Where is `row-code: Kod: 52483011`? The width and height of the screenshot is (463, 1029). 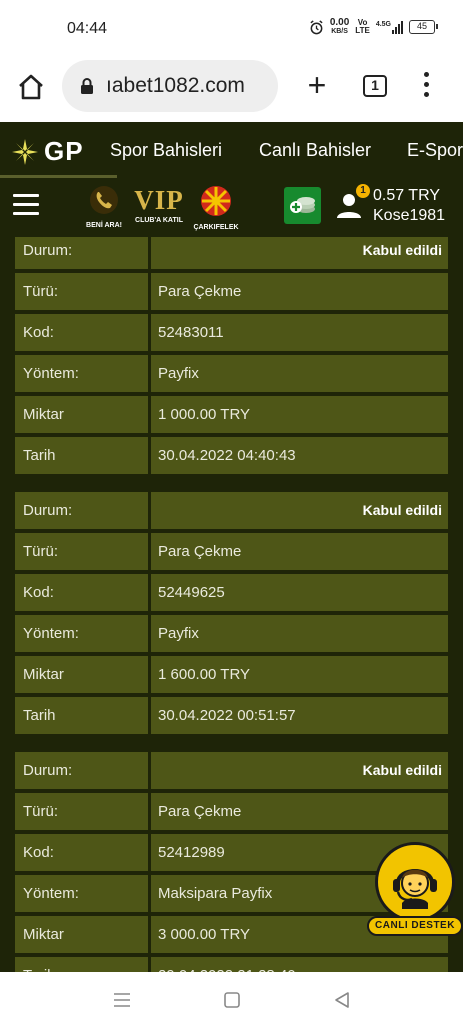 row-code: Kod: 52483011 is located at coordinates (231, 332).